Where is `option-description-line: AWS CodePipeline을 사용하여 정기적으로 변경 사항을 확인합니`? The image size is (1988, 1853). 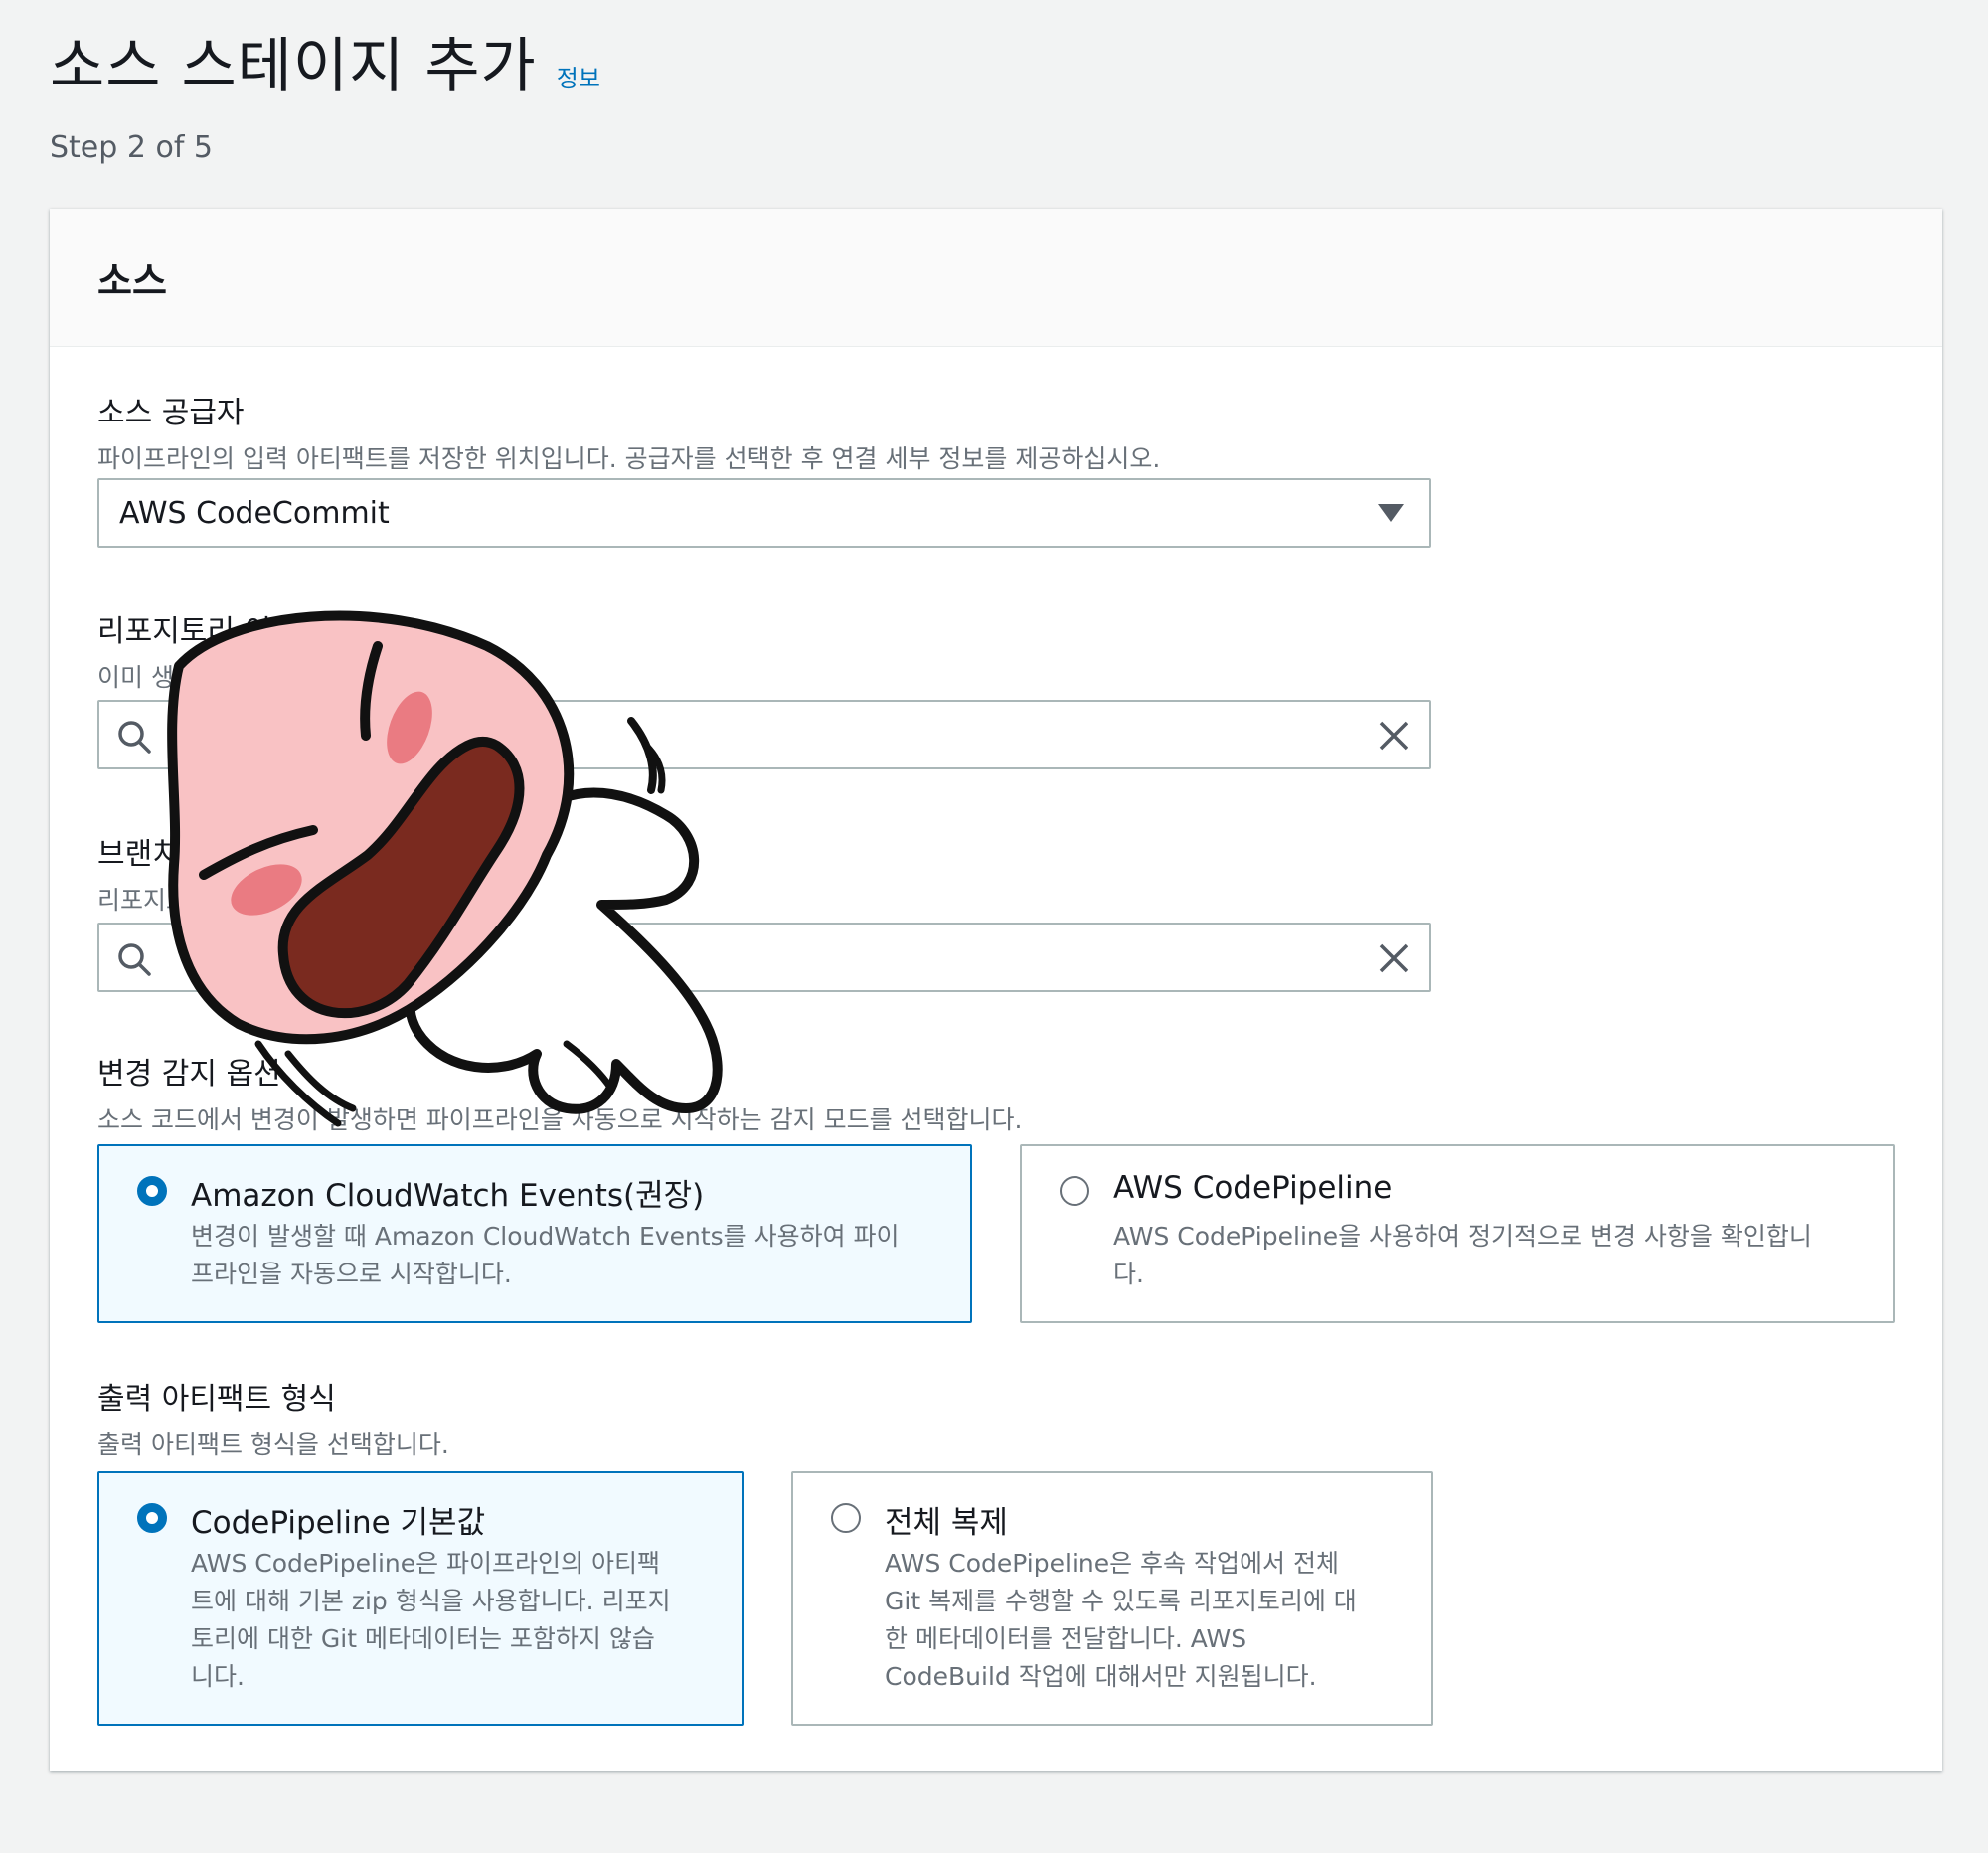
option-description-line: AWS CodePipeline을 사용하여 정기적으로 변경 사항을 확인합니 is located at coordinates (1462, 1237).